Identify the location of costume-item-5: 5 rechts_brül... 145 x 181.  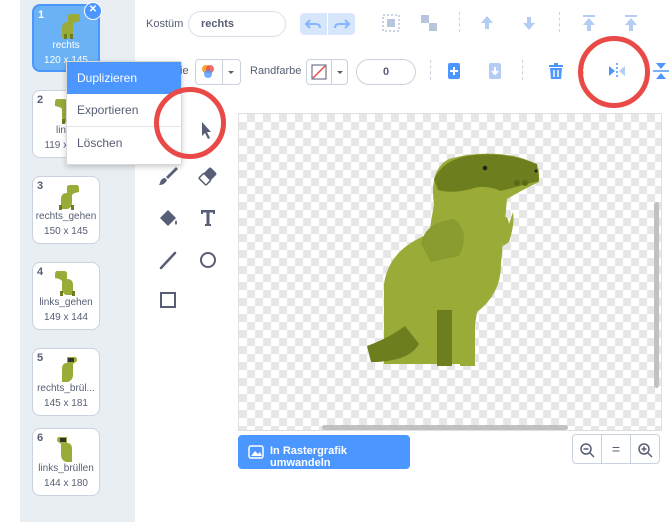
(66, 382).